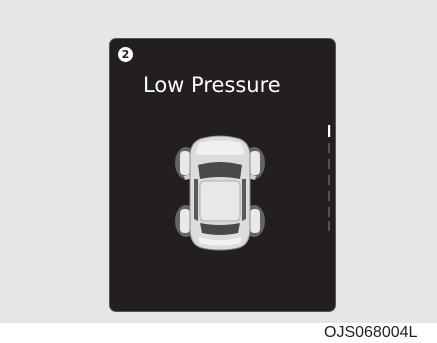  Describe the element at coordinates (329, 178) in the screenshot. I see `page-scroll-indicator` at that location.